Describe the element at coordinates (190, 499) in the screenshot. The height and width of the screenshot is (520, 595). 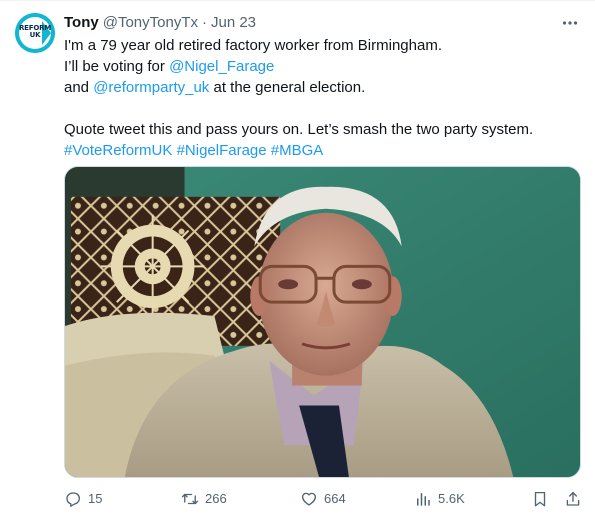
I see `retweet-icon` at that location.